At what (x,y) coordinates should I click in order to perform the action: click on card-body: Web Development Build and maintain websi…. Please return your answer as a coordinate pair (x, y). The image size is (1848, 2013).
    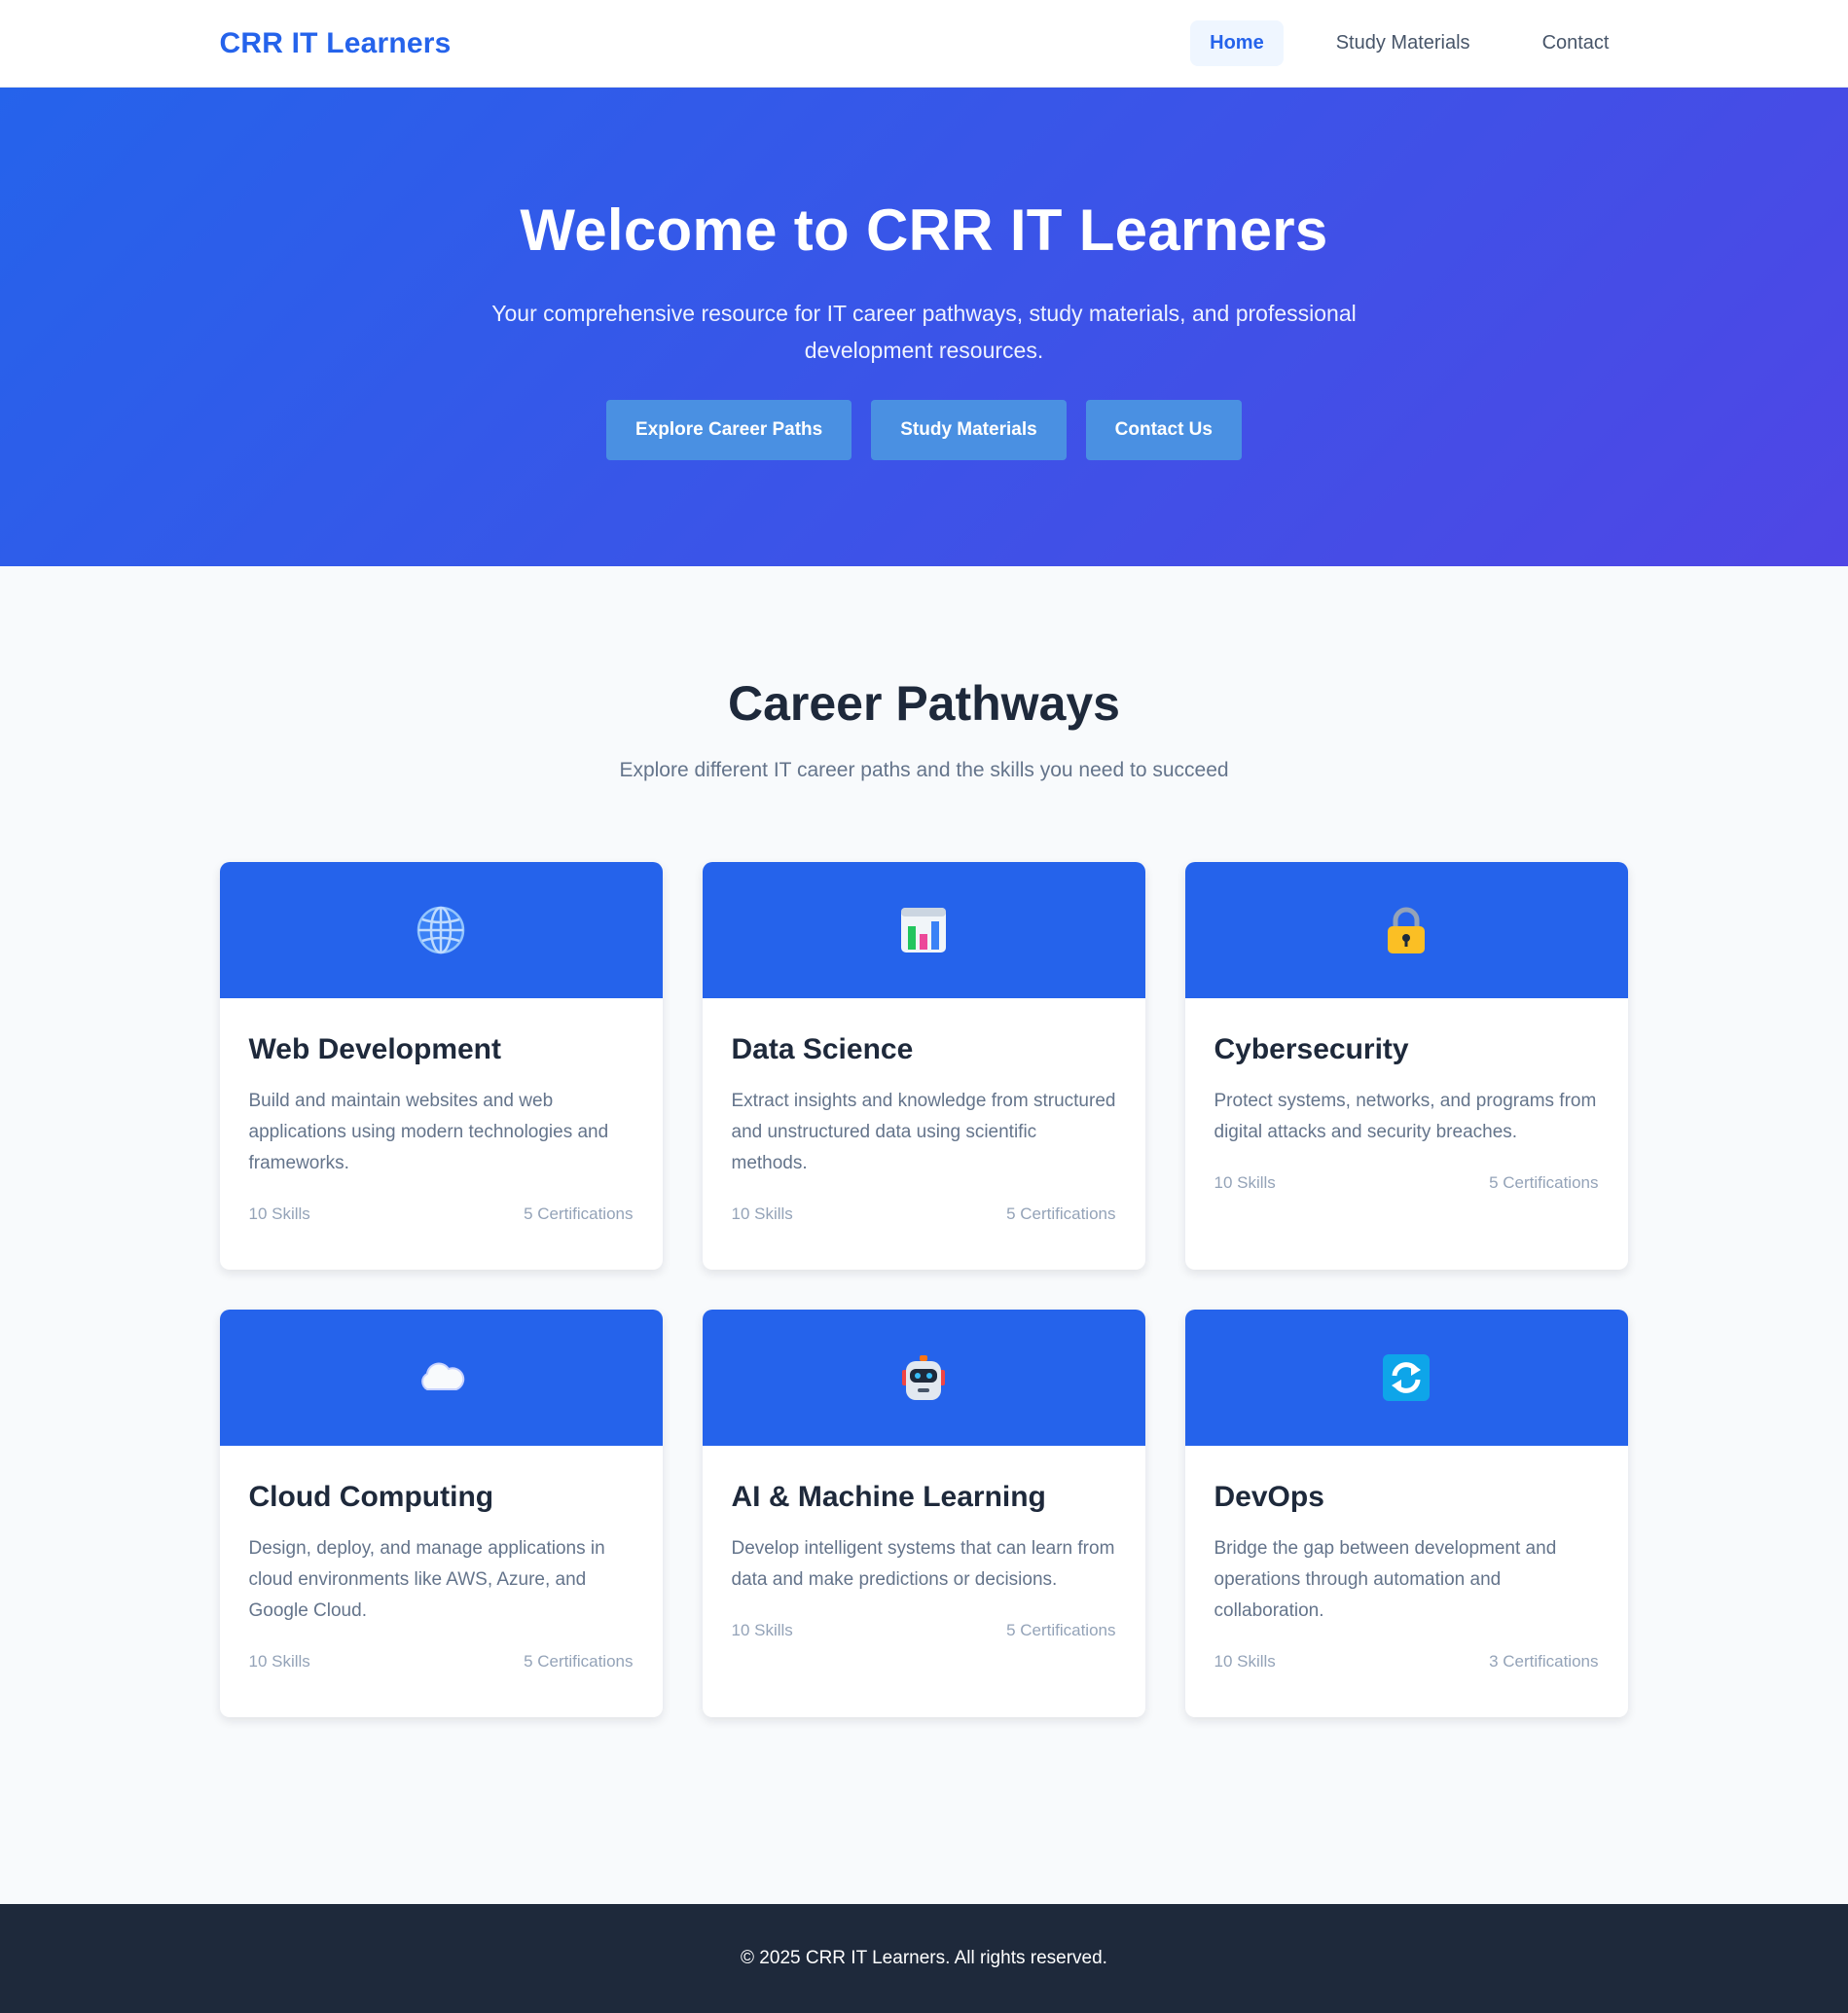
    Looking at the image, I should click on (441, 1134).